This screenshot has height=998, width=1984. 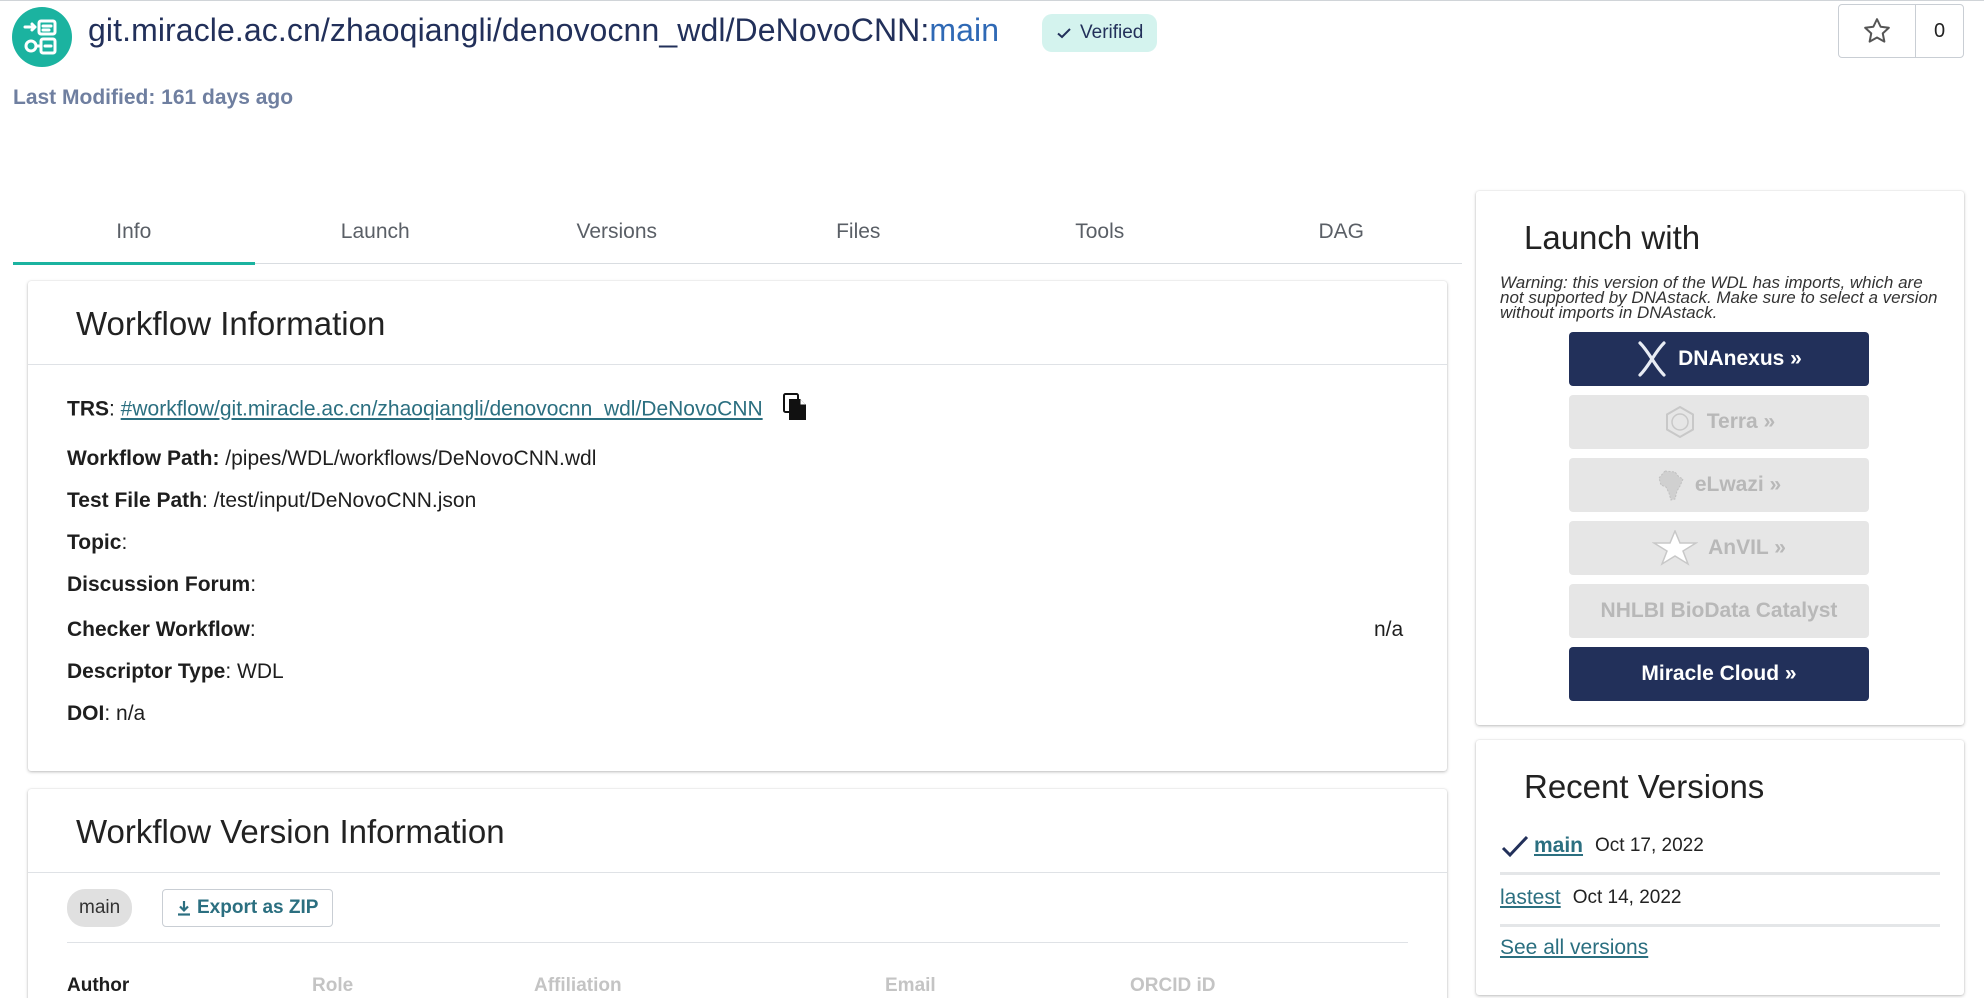 What do you see at coordinates (158, 629) in the screenshot?
I see `checker-workflow-label: Checker Workflow` at bounding box center [158, 629].